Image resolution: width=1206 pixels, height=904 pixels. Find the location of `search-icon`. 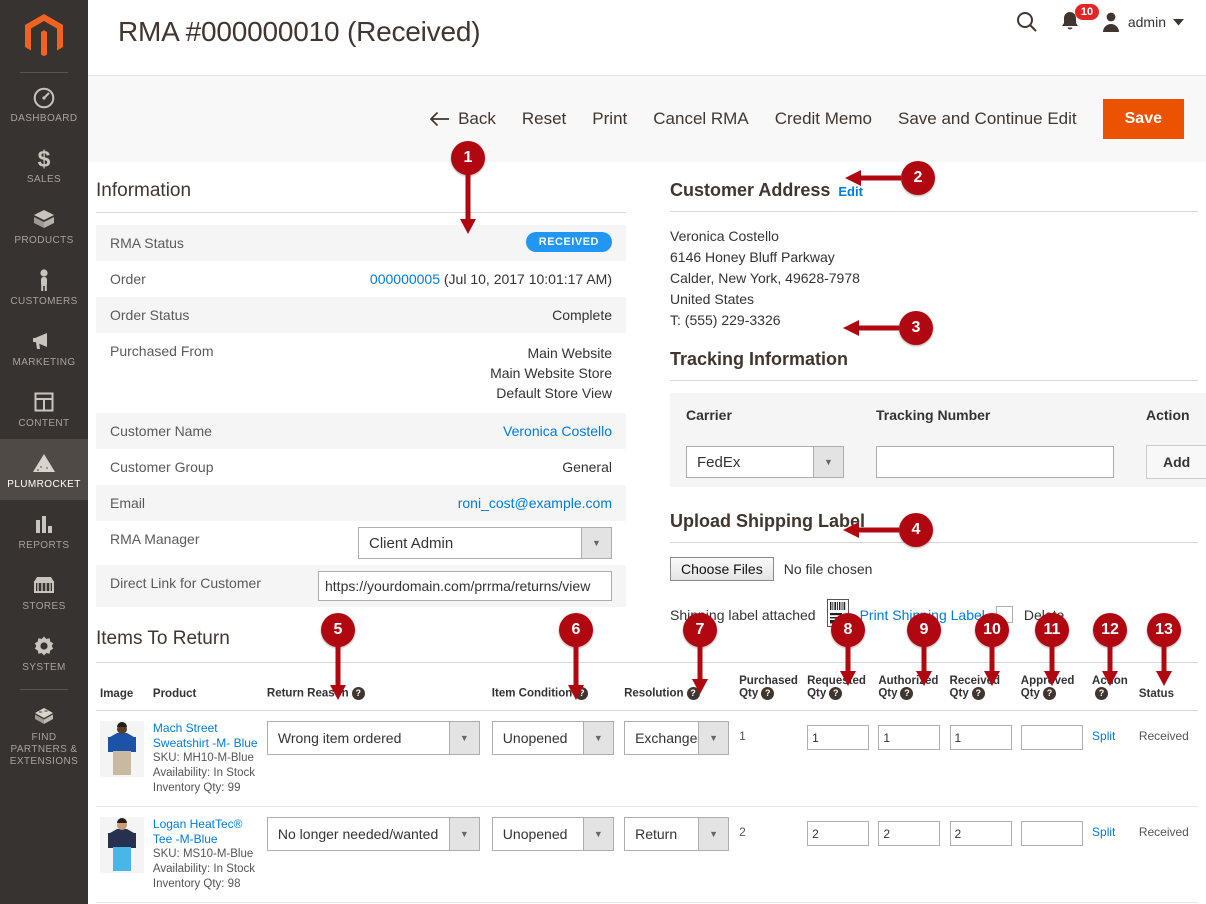

search-icon is located at coordinates (1027, 22).